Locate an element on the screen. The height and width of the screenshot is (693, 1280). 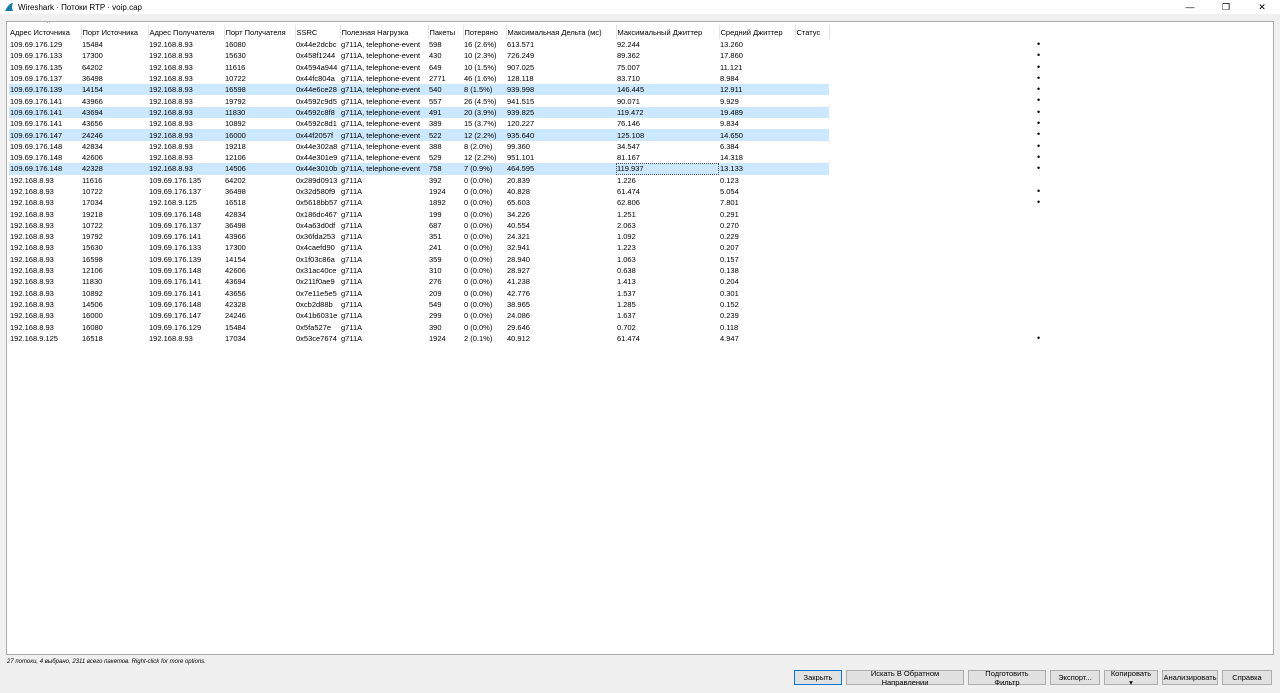
table-cell: 40.828 is located at coordinates (518, 191).